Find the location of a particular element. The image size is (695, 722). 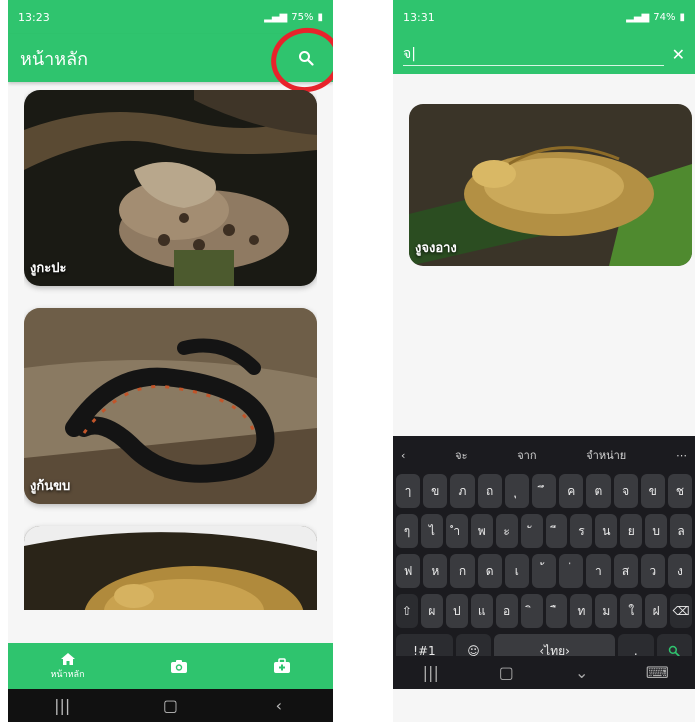

status-time: 13:31 is located at coordinates (419, 17).